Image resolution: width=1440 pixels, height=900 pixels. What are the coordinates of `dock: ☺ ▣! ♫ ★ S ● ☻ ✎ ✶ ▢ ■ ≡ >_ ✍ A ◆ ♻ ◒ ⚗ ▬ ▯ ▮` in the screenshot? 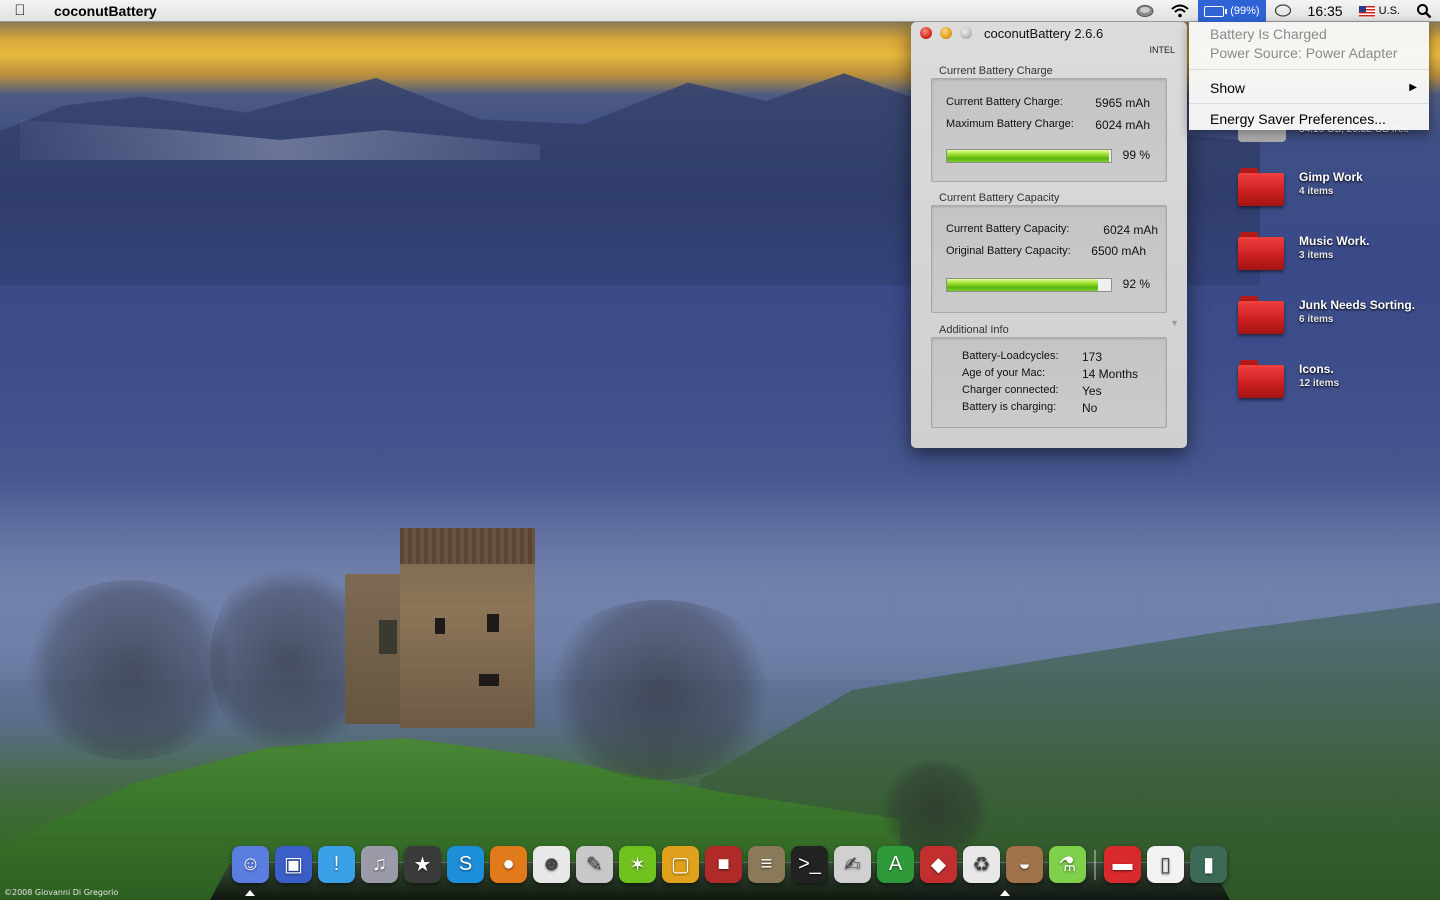 It's located at (729, 864).